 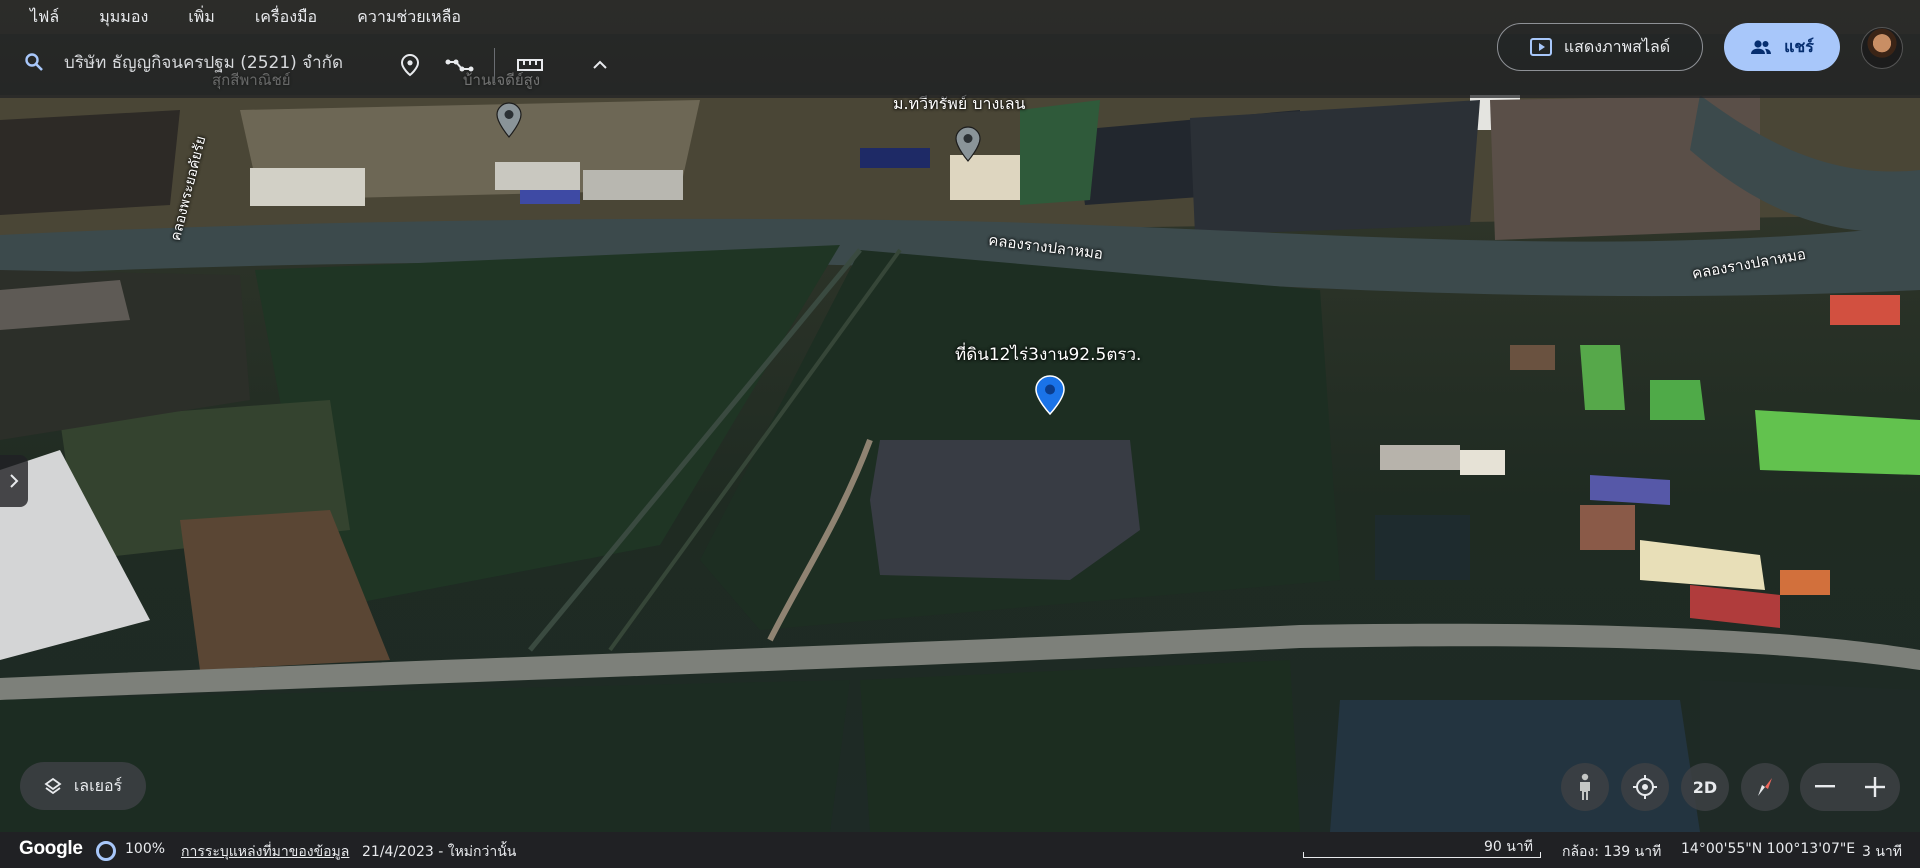 I want to click on faded-place-label: บ้านเจดีย์สูง, so click(x=502, y=80).